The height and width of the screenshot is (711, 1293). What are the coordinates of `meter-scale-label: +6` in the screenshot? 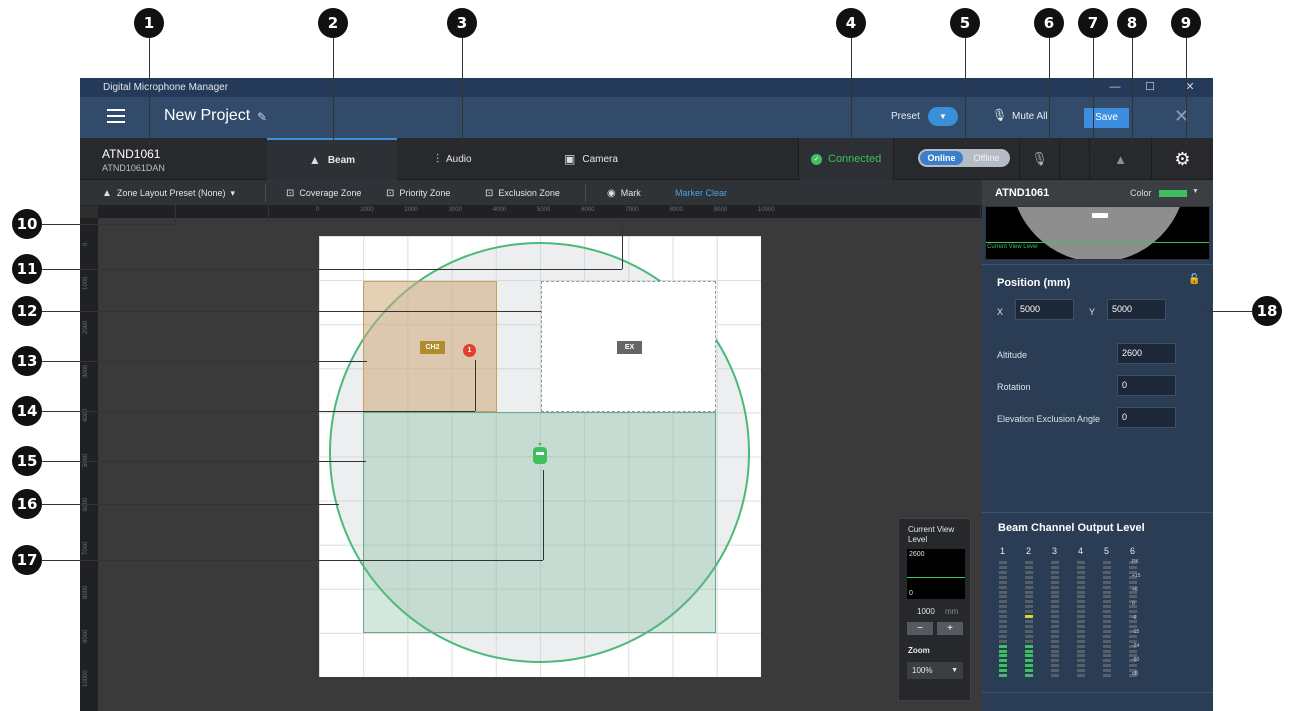 It's located at (1135, 590).